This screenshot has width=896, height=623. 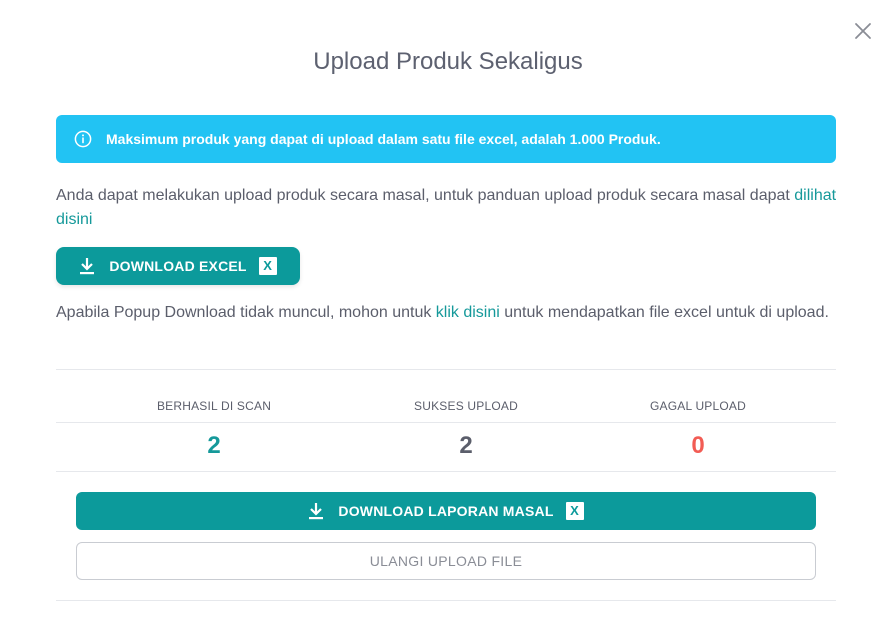 I want to click on stat-label-success: SUKSES UPLOAD, so click(x=466, y=406).